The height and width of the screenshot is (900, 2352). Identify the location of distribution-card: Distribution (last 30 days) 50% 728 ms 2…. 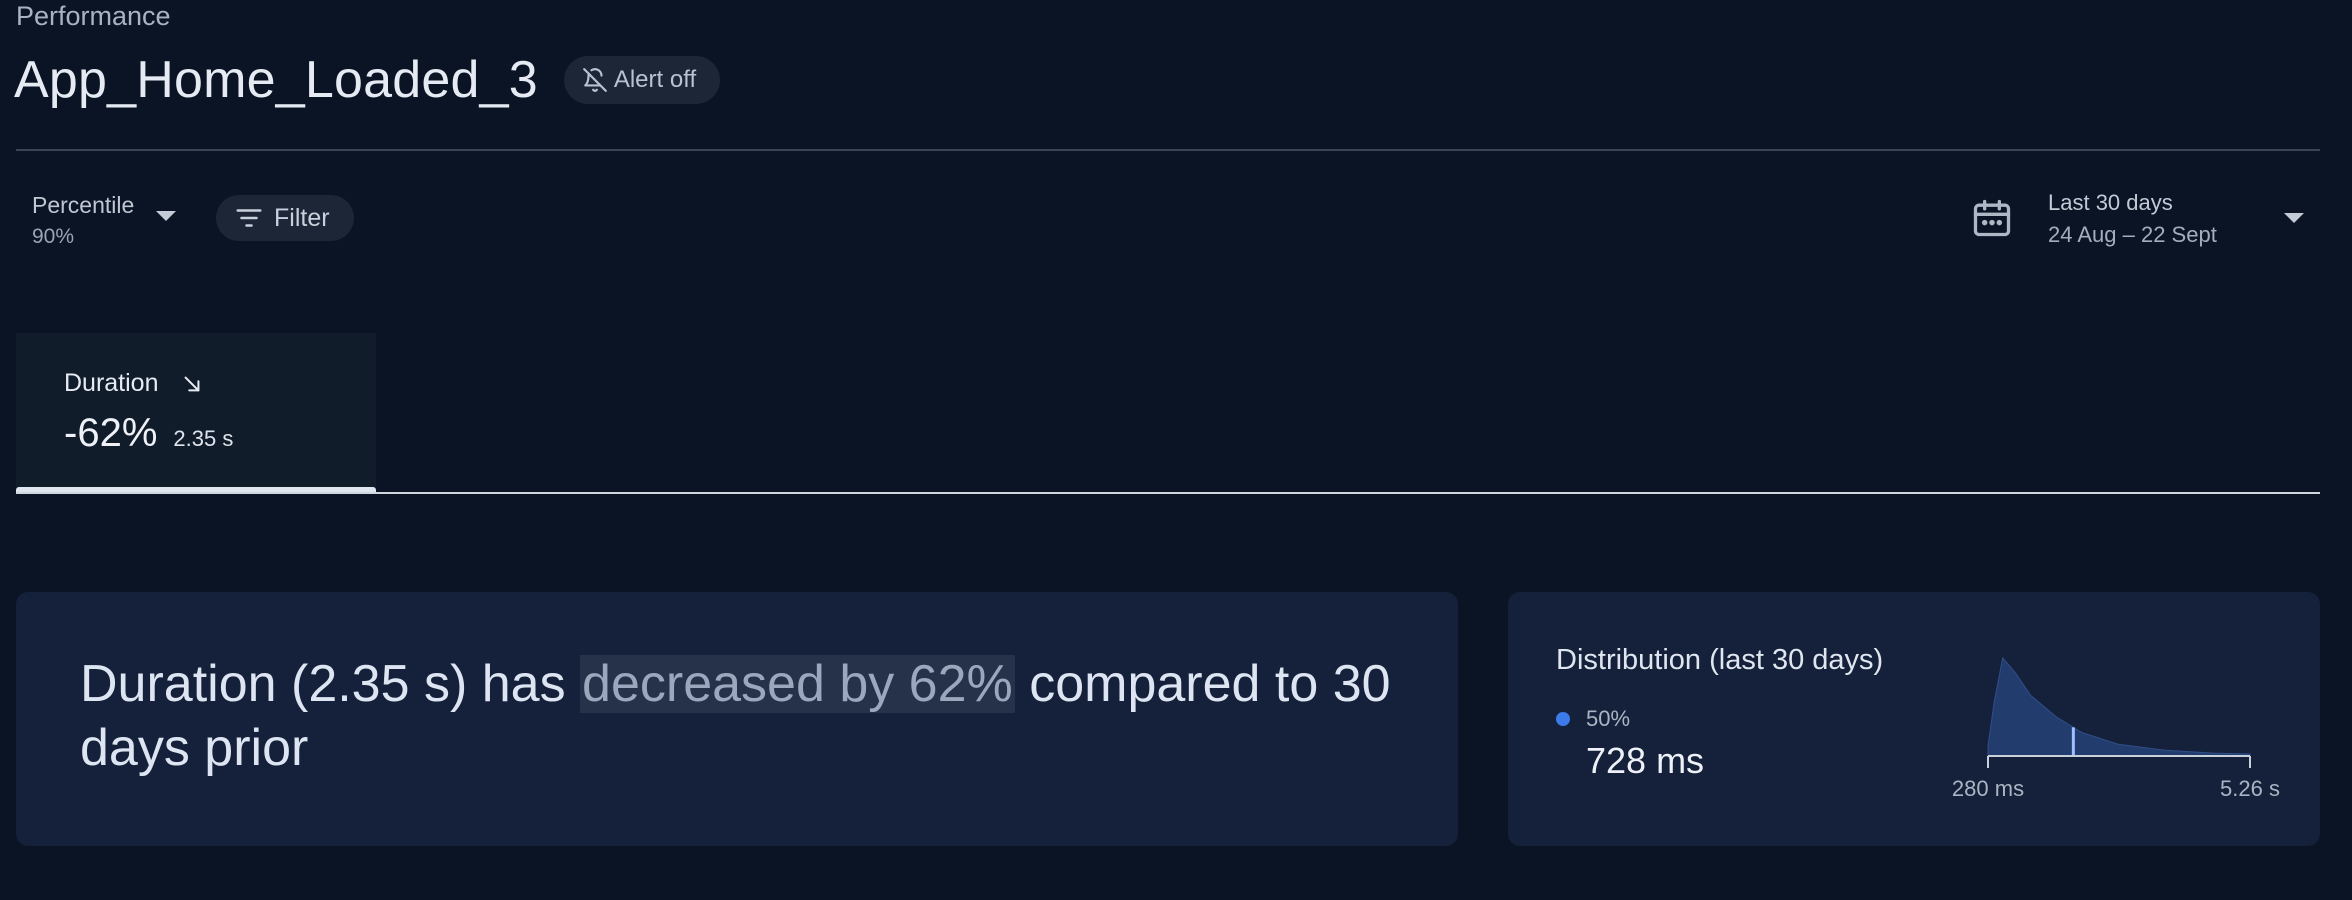
(1914, 719).